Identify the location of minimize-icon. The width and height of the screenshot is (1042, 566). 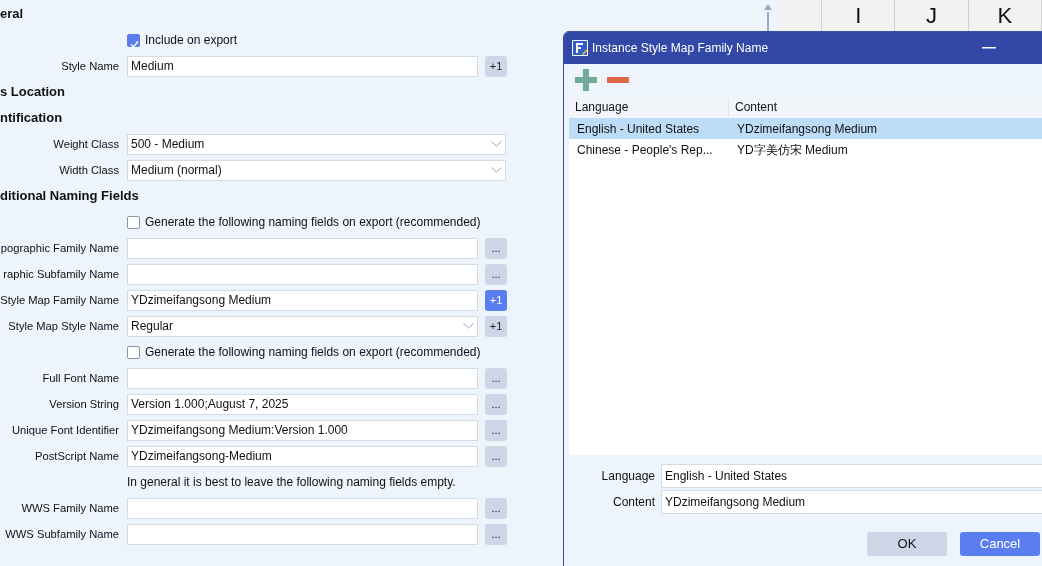
(989, 48).